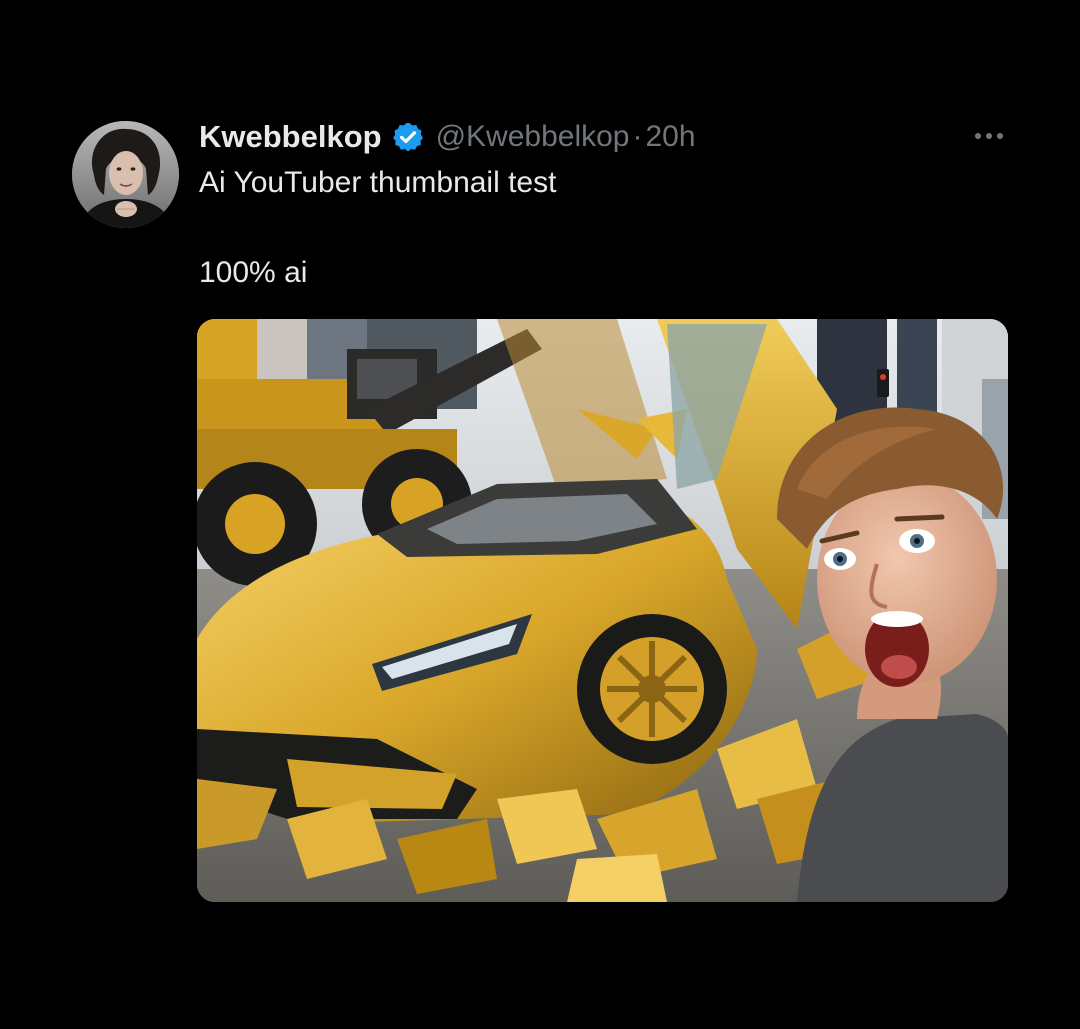 Image resolution: width=1080 pixels, height=1029 pixels. Describe the element at coordinates (671, 137) in the screenshot. I see `timestamp: 20h` at that location.